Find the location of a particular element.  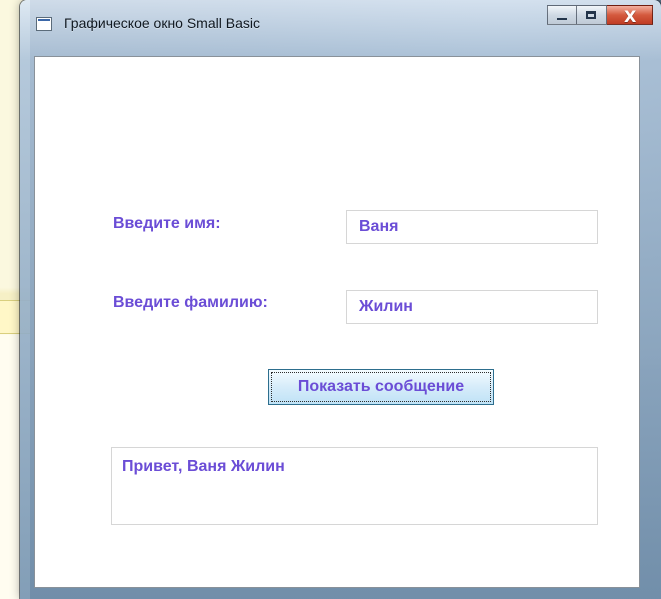

last-name-label: Введите фамилию: is located at coordinates (190, 302).